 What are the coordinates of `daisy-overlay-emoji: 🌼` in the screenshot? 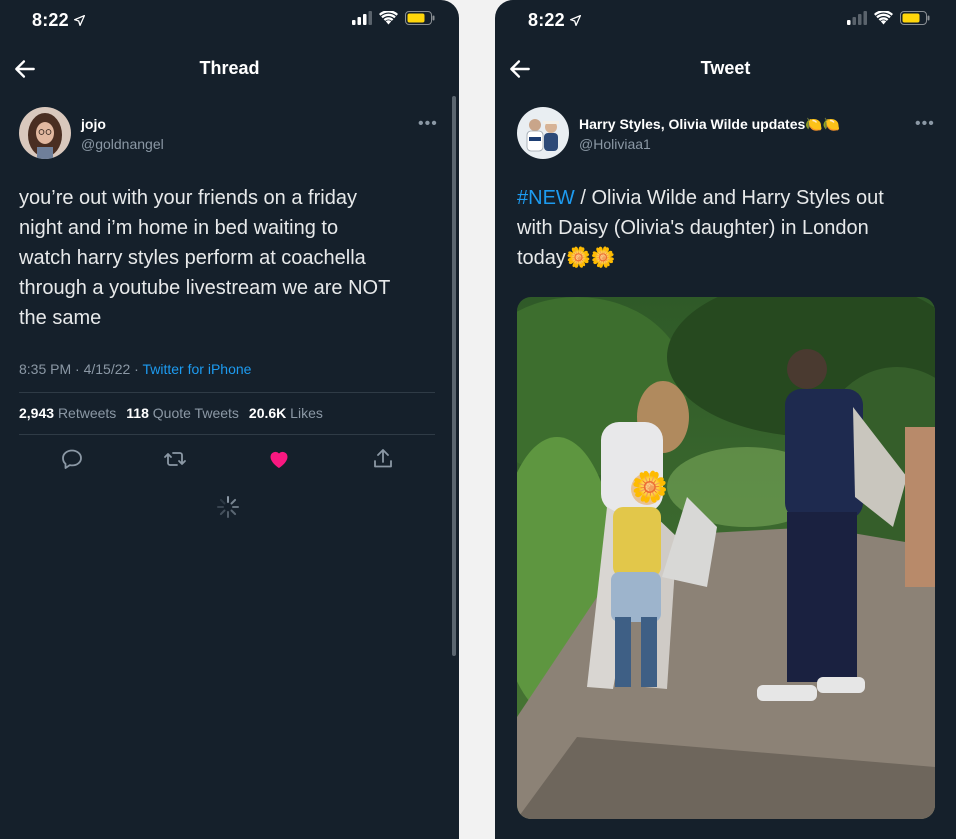 It's located at (650, 487).